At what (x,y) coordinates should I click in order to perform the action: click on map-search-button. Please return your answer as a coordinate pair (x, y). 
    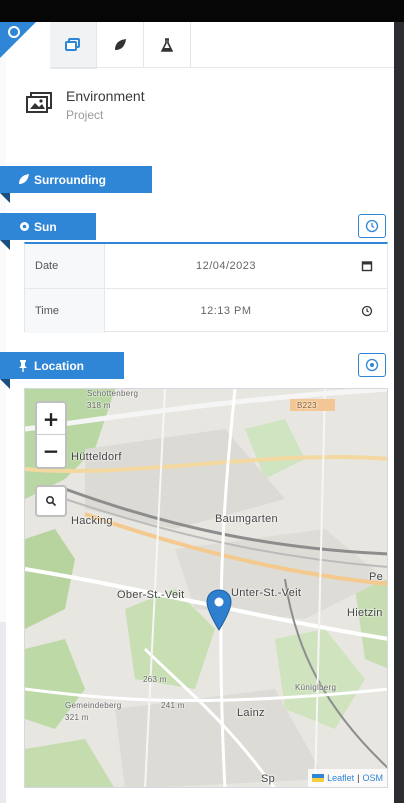
    Looking at the image, I should click on (51, 501).